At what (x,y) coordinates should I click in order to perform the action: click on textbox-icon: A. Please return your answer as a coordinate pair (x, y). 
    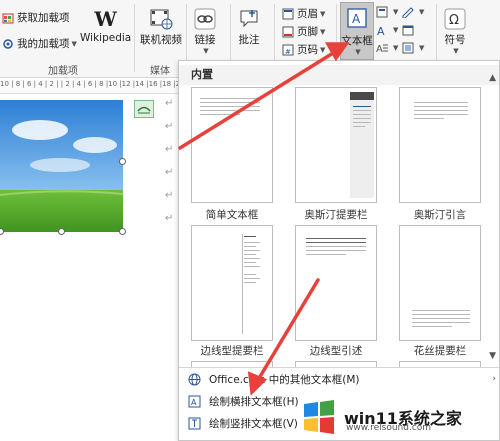
    Looking at the image, I should click on (357, 18).